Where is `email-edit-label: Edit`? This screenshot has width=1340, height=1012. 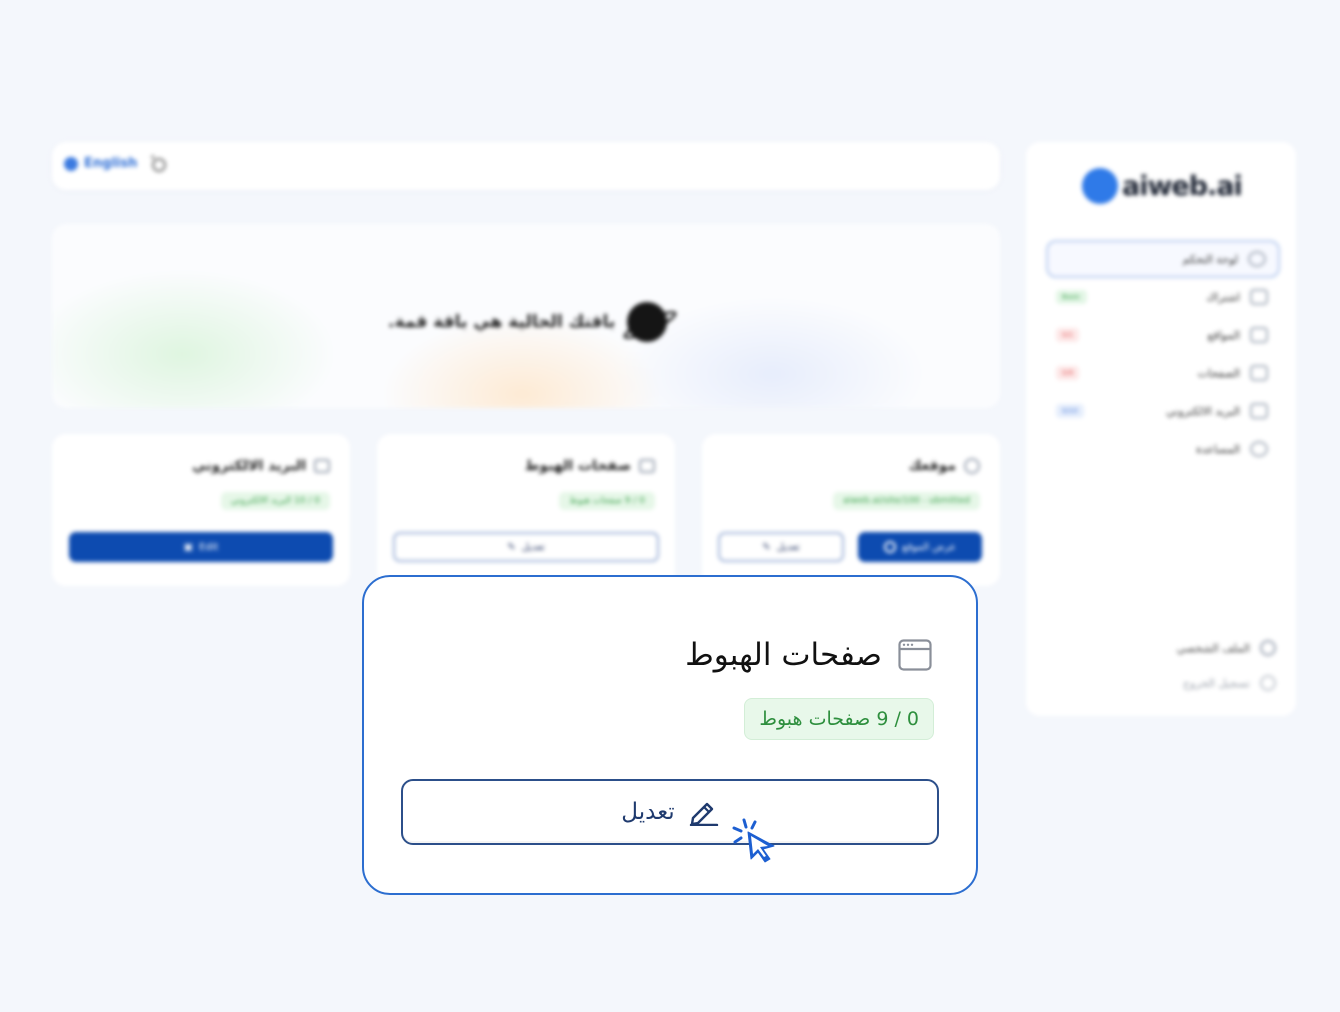
email-edit-label: Edit is located at coordinates (209, 547).